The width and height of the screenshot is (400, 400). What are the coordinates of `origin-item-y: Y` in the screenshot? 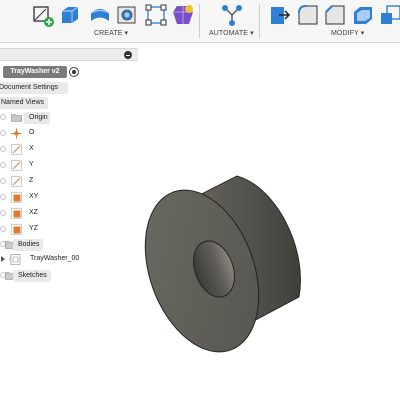 It's located at (30, 166).